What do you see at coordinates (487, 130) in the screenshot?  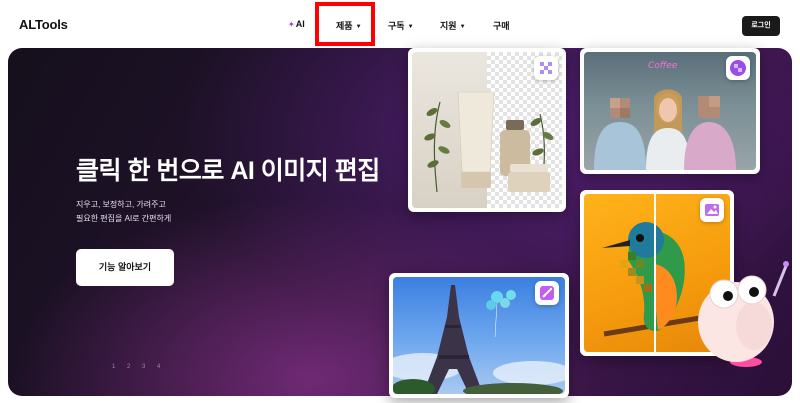 I see `bg-remove-card` at bounding box center [487, 130].